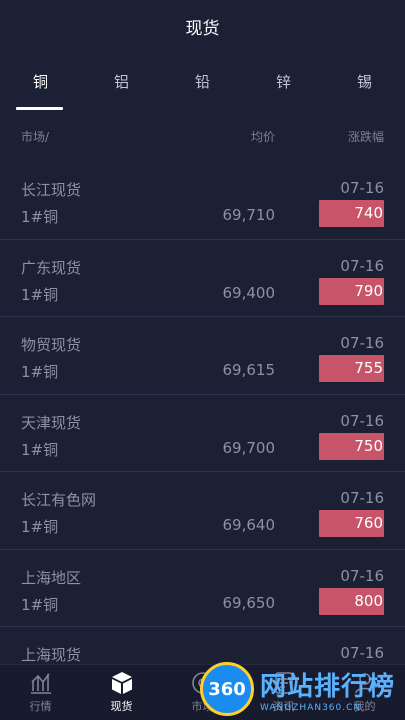 Image resolution: width=405 pixels, height=720 pixels. I want to click on page-title: 现货, so click(202, 28).